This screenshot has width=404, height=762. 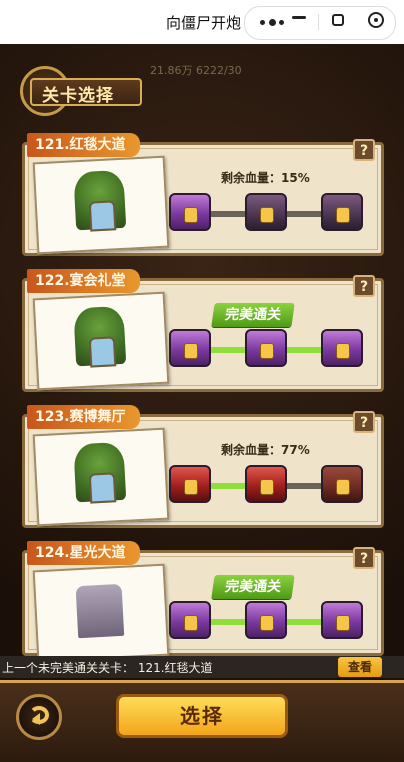 I want to click on capsule-divider, so click(x=318, y=22).